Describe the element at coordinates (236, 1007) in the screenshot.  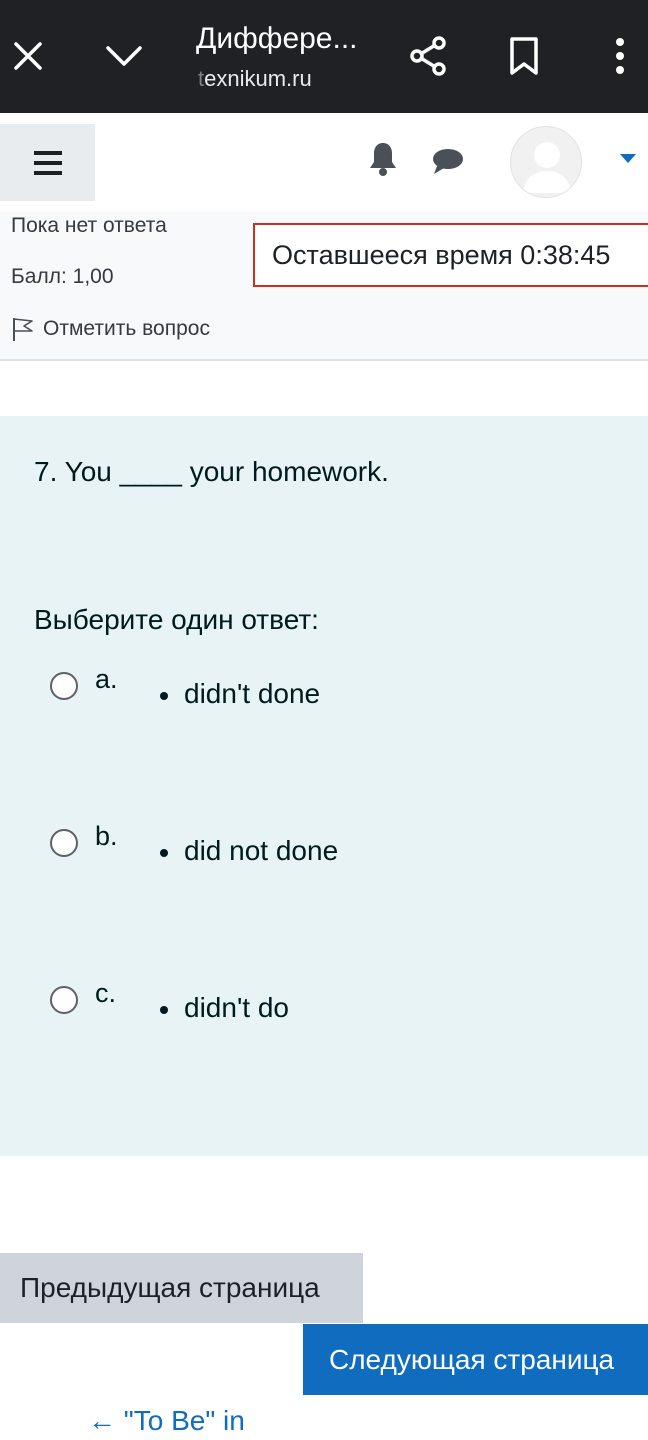
I see `option-answer: didn't do` at that location.